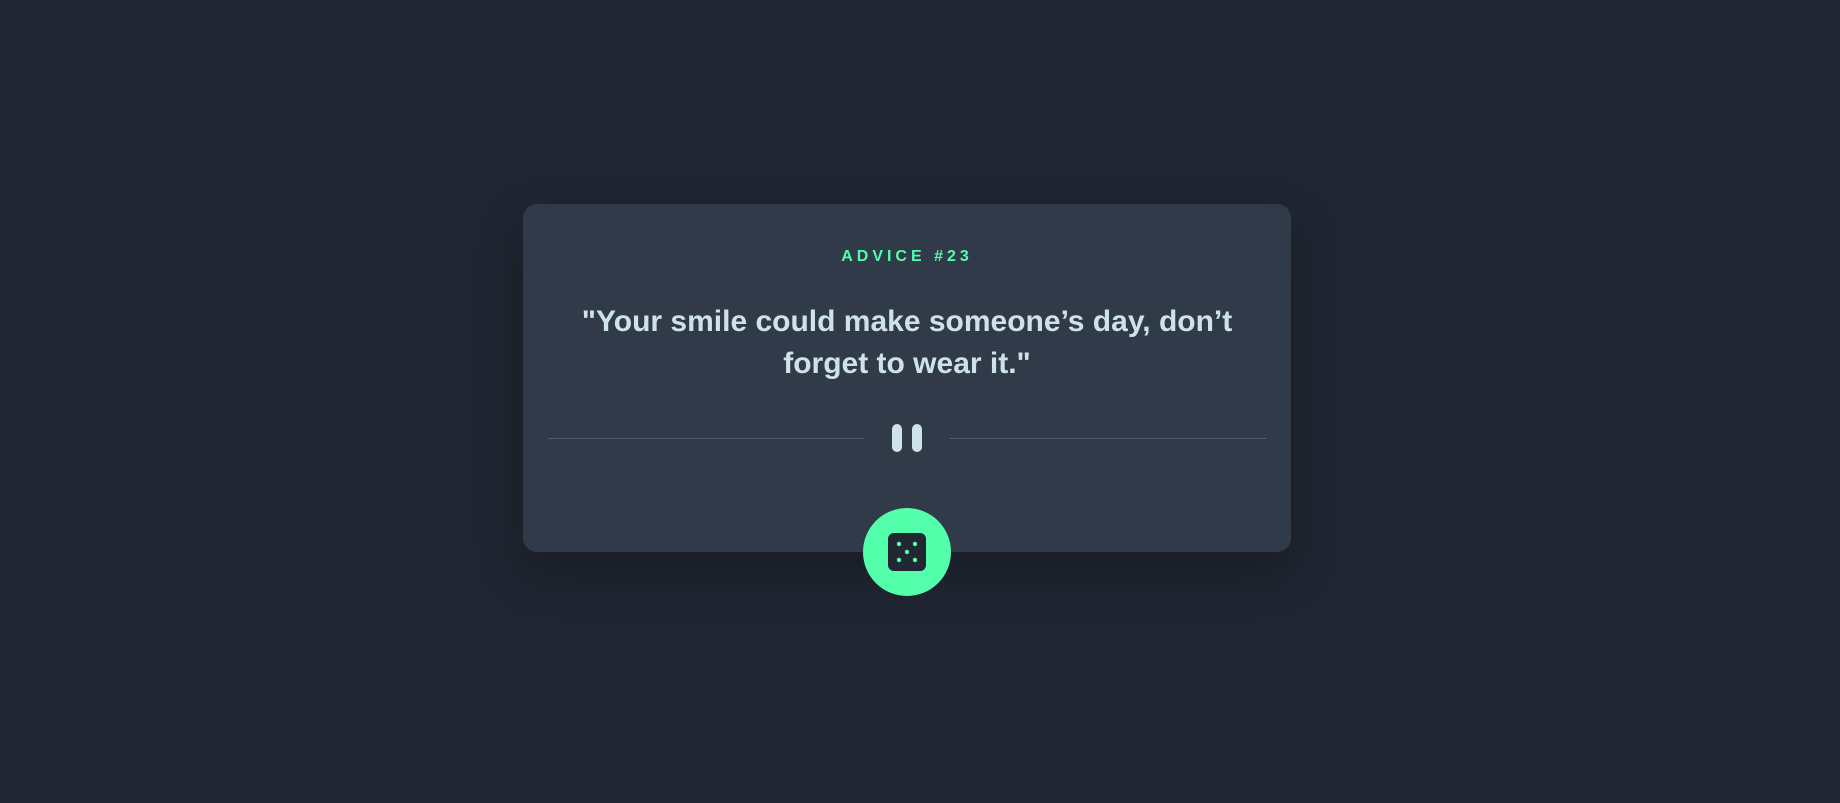 The image size is (1840, 803). I want to click on pause-icon, so click(907, 438).